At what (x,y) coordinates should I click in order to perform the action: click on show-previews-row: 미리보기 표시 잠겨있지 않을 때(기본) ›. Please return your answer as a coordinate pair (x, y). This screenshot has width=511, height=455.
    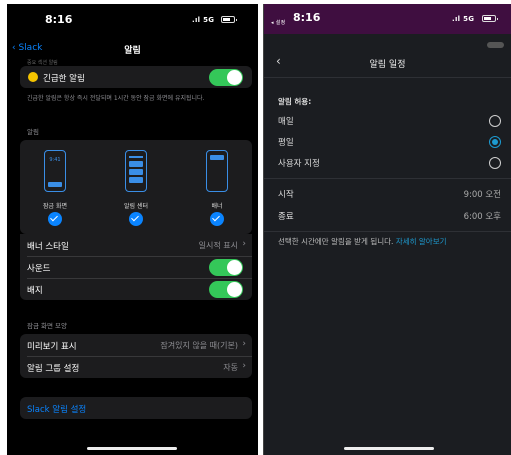
    Looking at the image, I should click on (136, 345).